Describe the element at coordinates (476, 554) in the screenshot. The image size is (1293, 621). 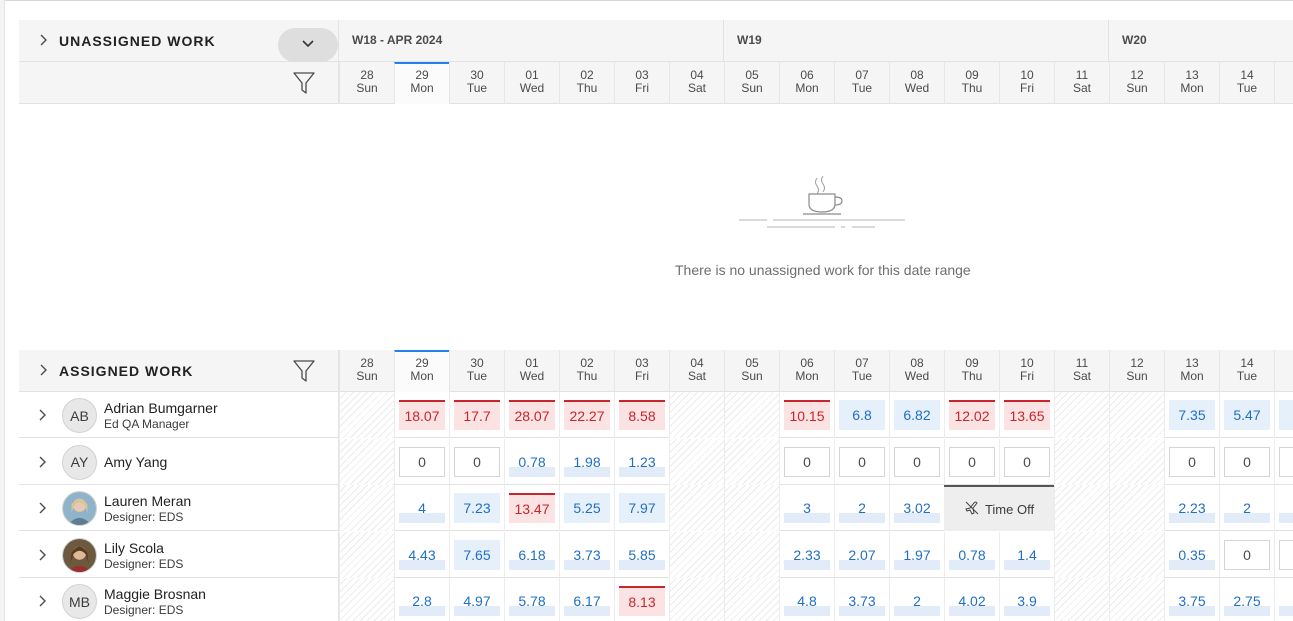
I see `hours-cell: 7.65` at that location.